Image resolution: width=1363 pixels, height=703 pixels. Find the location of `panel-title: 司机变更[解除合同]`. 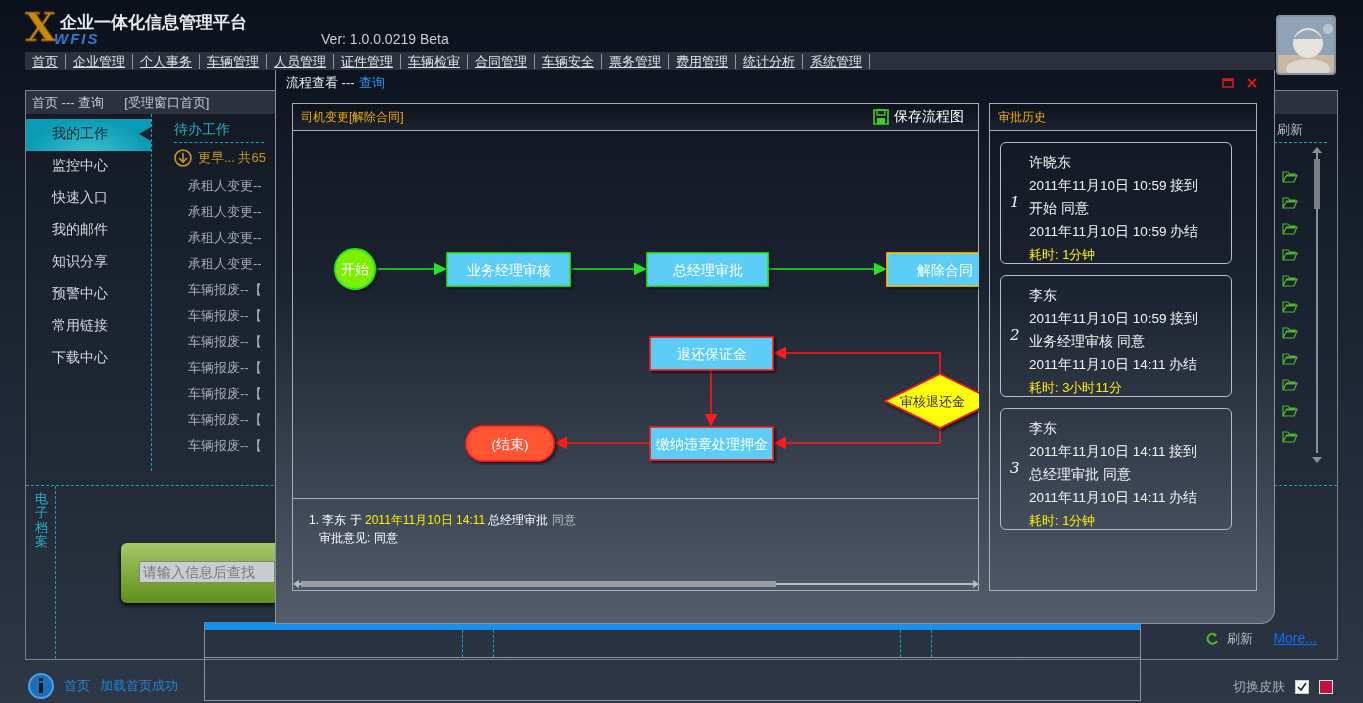

panel-title: 司机变更[解除合同] is located at coordinates (352, 117).